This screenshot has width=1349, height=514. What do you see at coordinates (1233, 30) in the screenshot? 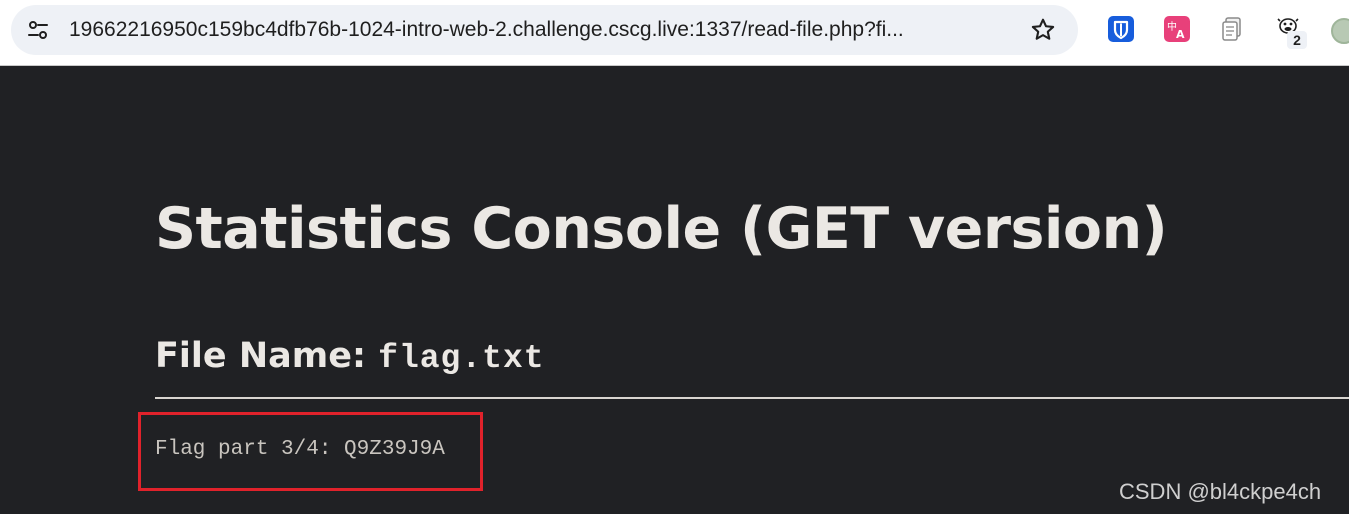
I see `copy-icon` at bounding box center [1233, 30].